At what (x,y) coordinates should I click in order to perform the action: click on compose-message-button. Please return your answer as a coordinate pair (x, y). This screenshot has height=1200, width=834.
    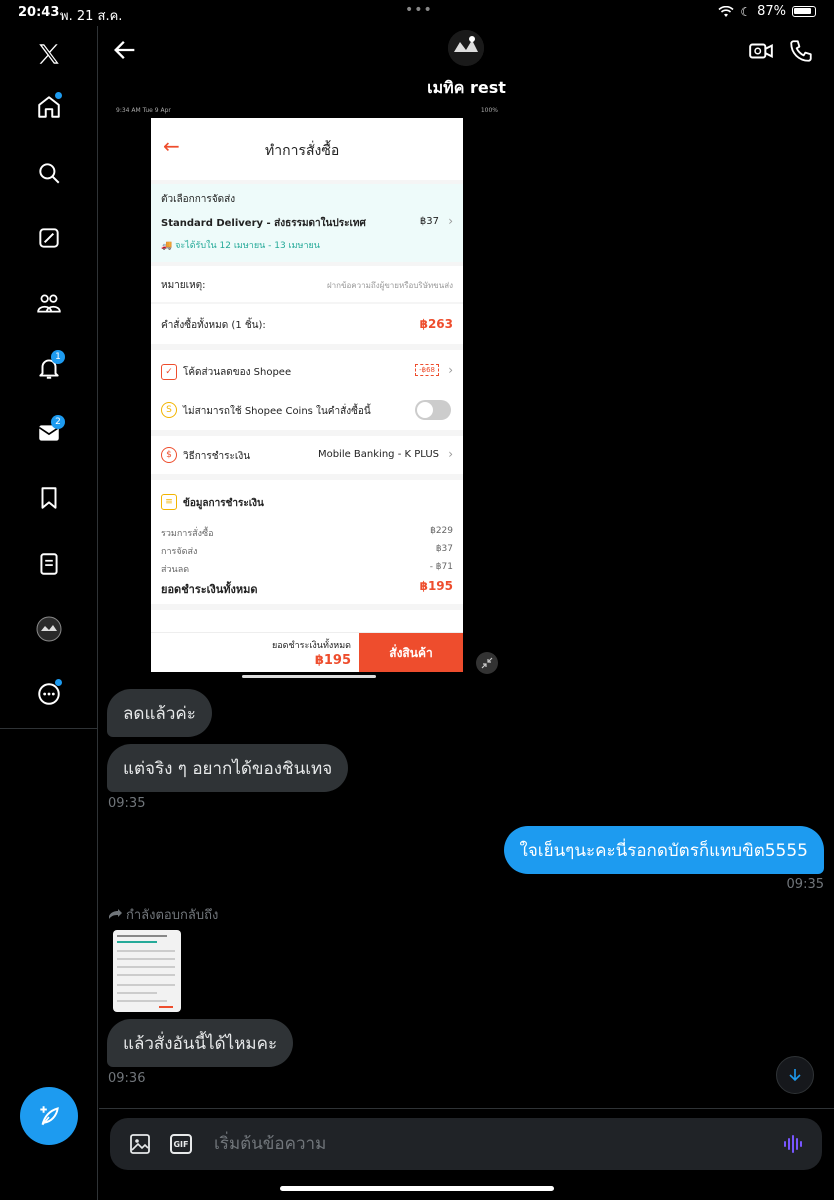
    Looking at the image, I should click on (49, 1116).